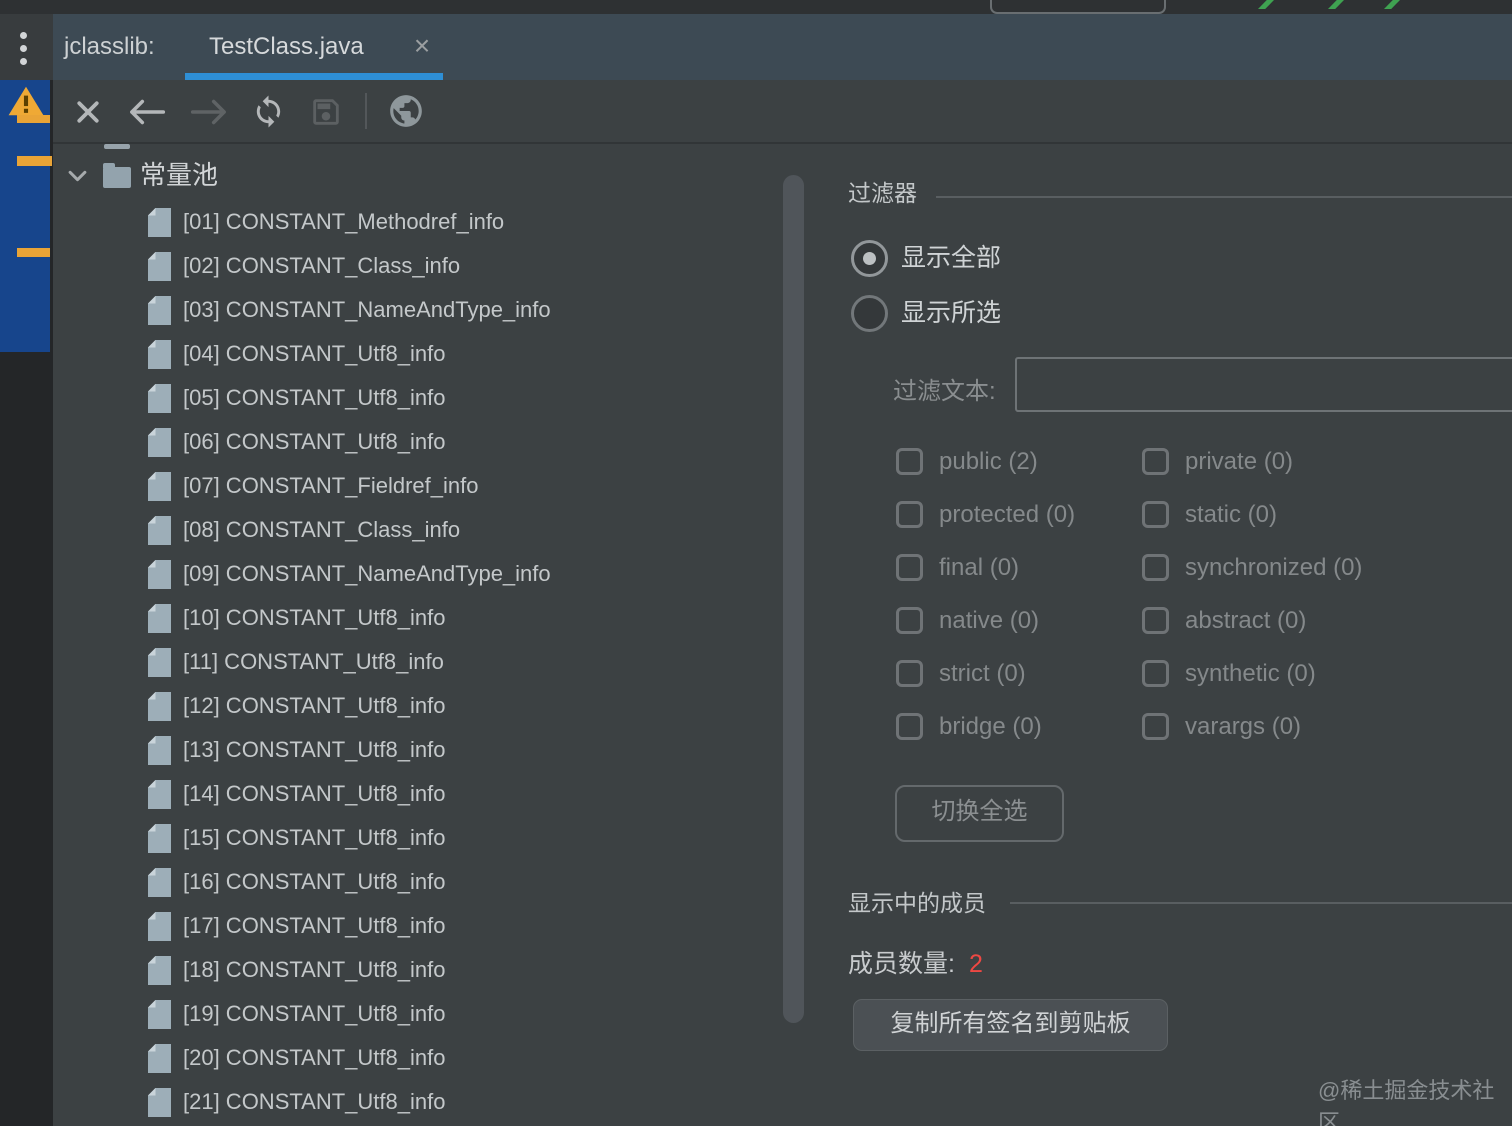 This screenshot has width=1512, height=1126. What do you see at coordinates (117, 175) in the screenshot?
I see `folder-icon` at bounding box center [117, 175].